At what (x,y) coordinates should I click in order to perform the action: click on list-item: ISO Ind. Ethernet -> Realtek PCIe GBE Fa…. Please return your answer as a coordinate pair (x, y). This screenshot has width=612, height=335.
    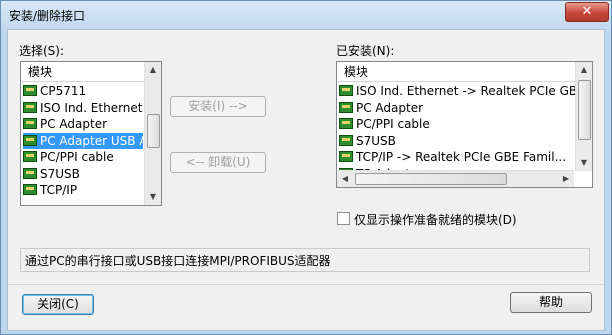
    Looking at the image, I should click on (465, 91).